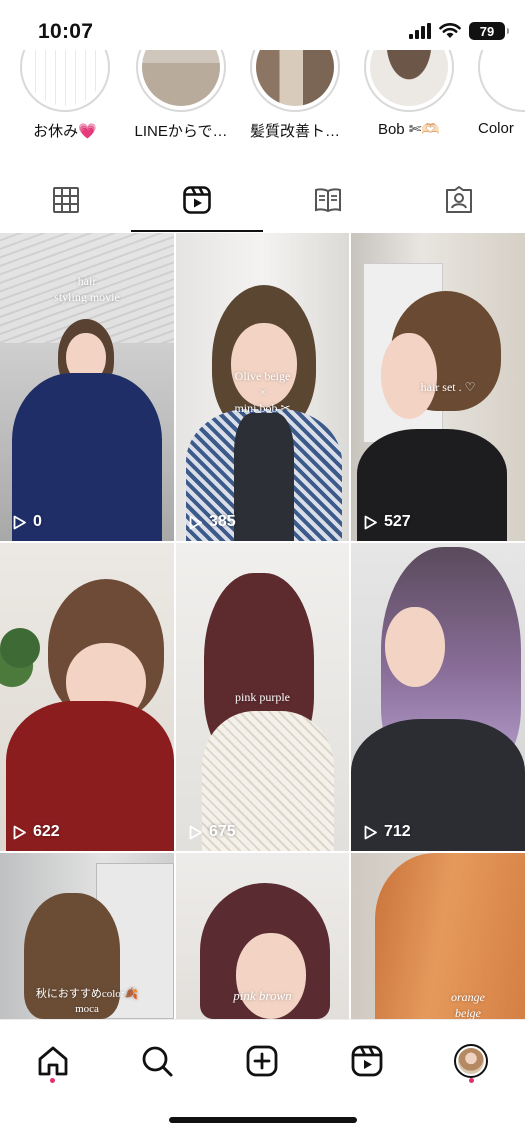 The image size is (525, 1136). I want to click on profile-tabs, so click(262, 200).